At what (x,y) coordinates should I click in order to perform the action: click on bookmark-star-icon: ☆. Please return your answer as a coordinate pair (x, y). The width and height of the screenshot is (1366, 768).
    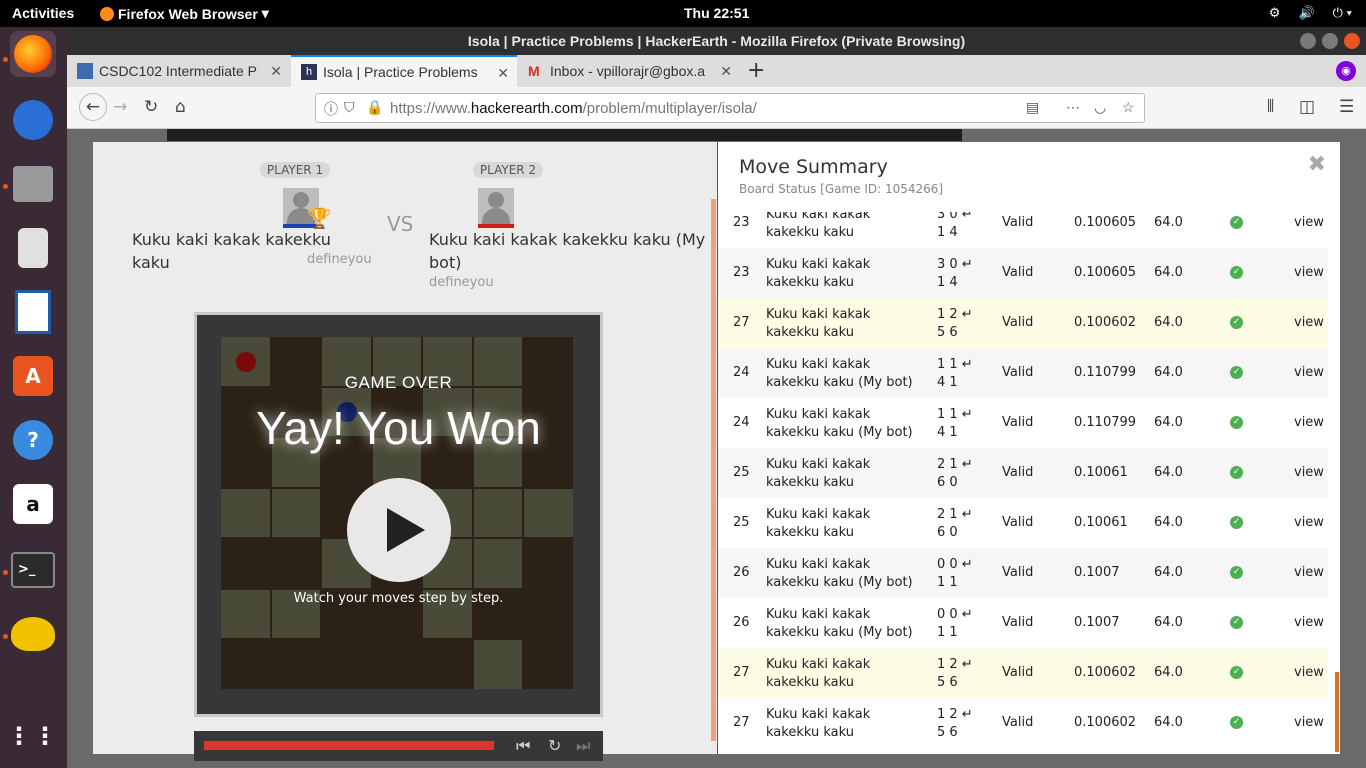
    Looking at the image, I should click on (1128, 107).